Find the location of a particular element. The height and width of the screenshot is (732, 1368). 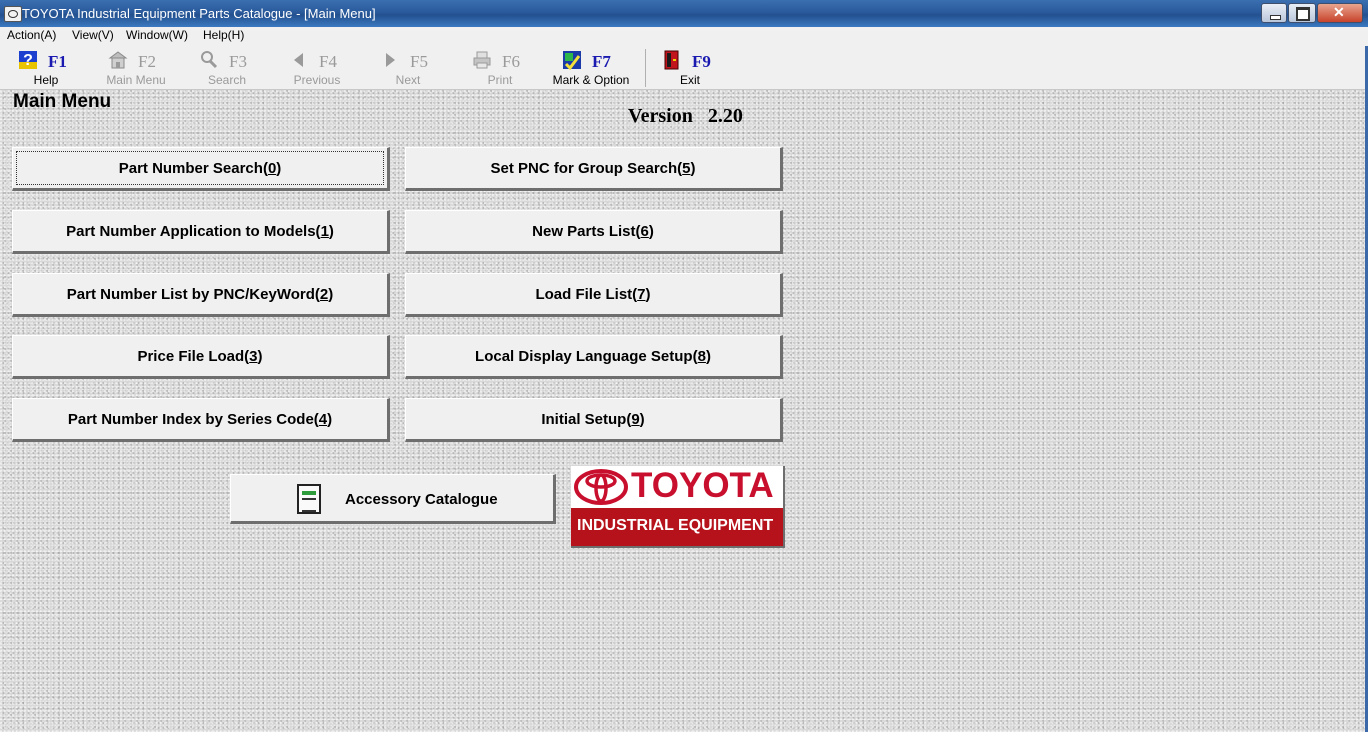

app-icon is located at coordinates (13, 14).